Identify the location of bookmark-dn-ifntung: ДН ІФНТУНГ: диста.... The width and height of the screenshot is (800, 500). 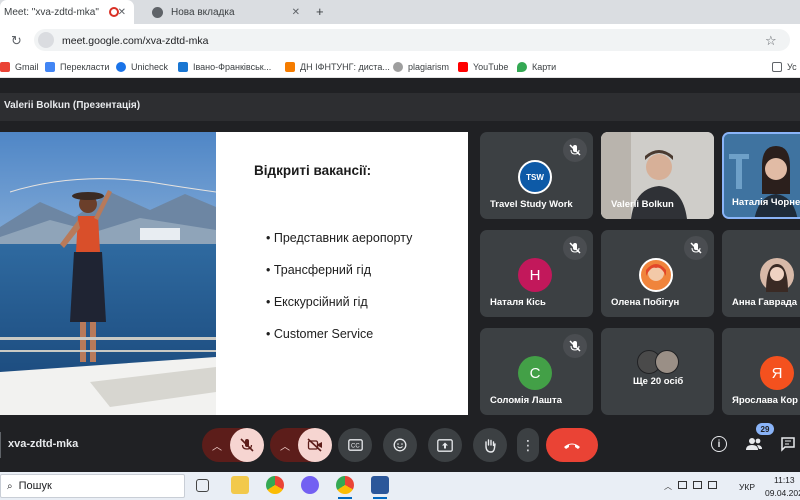
(337, 67).